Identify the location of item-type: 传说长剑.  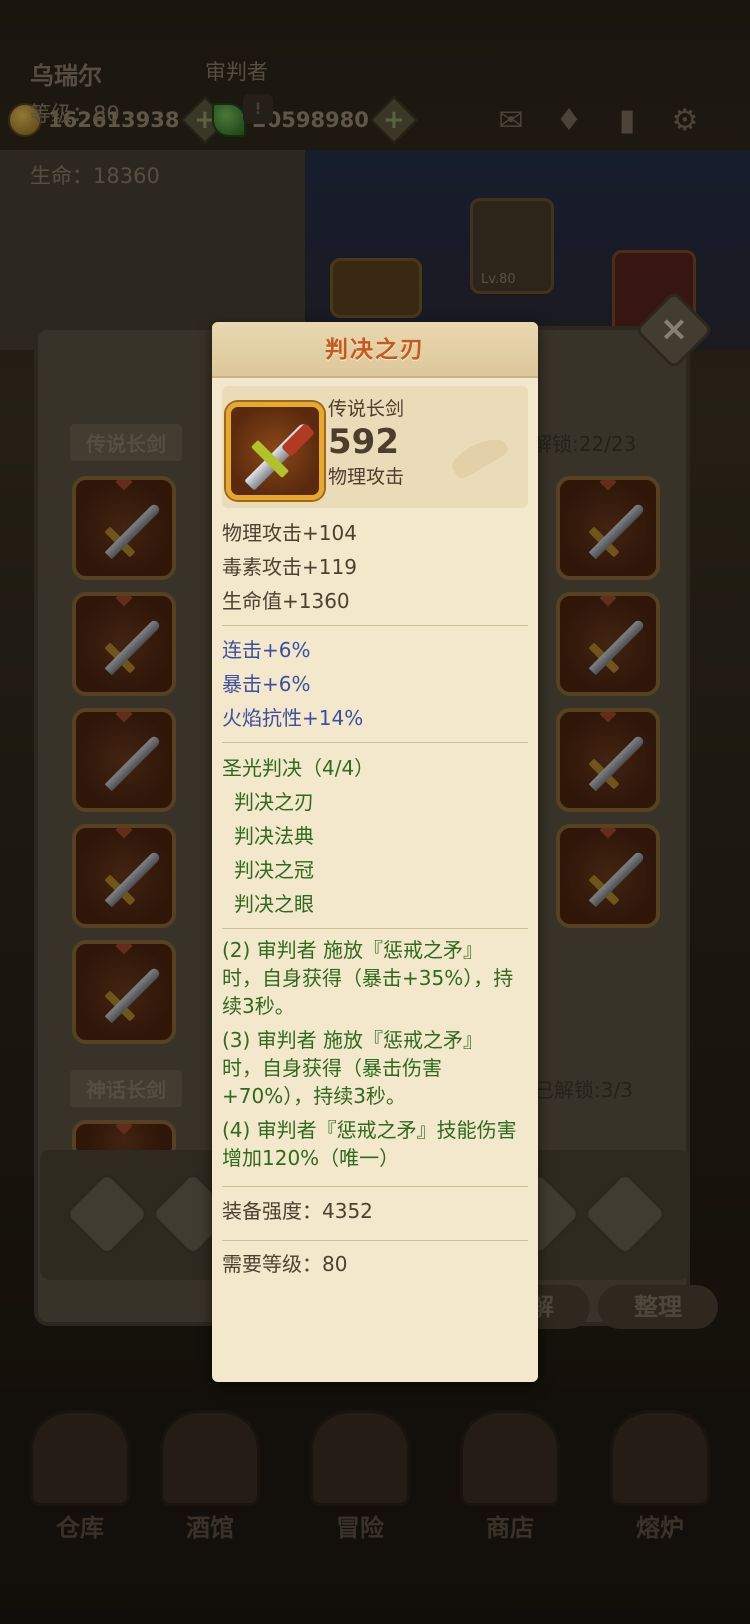
(366, 409).